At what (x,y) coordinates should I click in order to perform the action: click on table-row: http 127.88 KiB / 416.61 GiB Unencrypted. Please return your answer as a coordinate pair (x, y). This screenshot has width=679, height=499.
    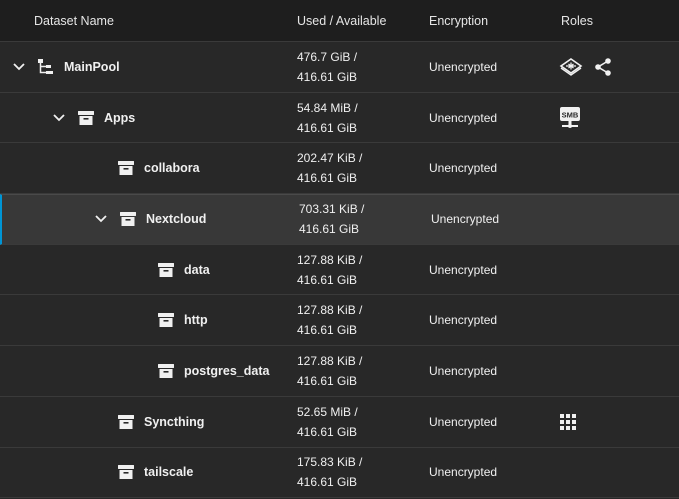
    Looking at the image, I should click on (339, 321).